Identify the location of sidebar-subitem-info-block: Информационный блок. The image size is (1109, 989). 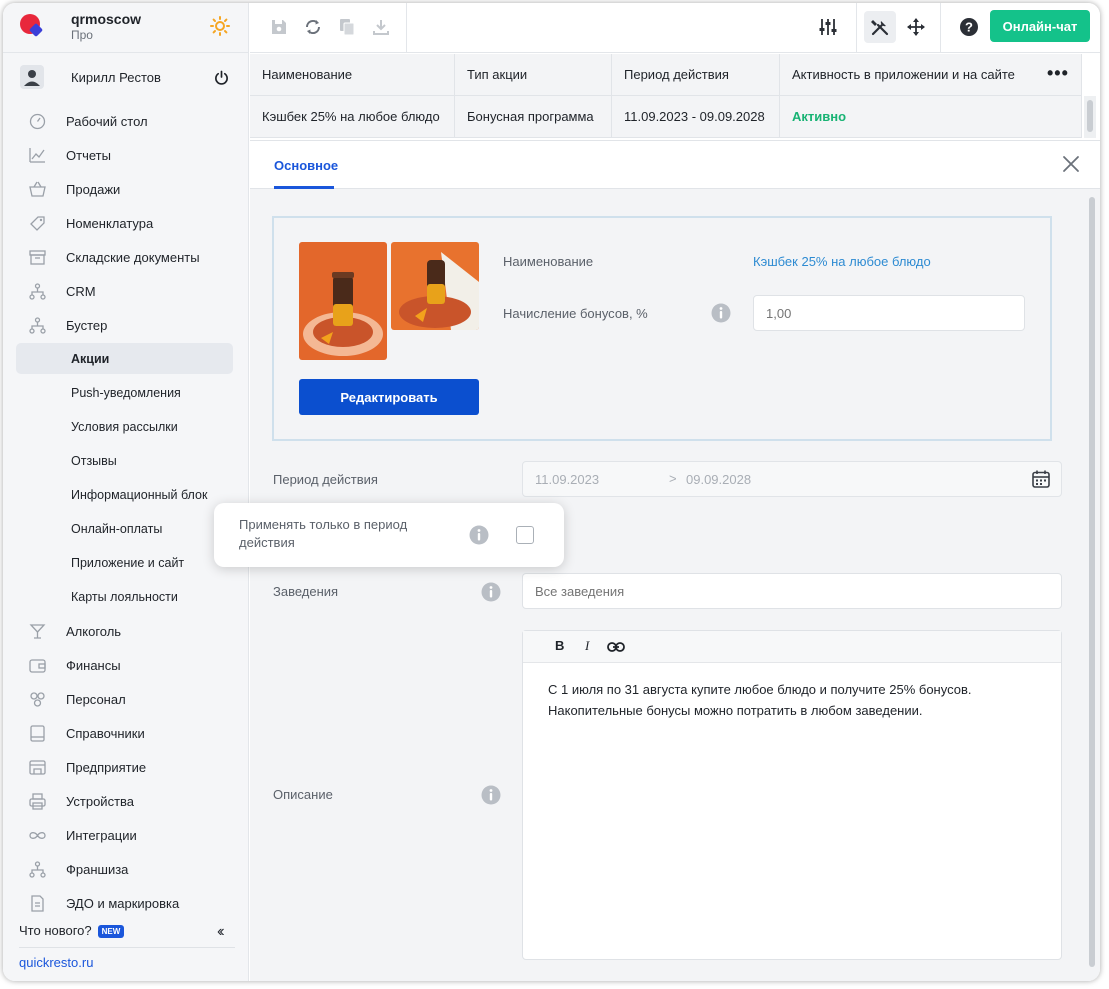
(126, 495).